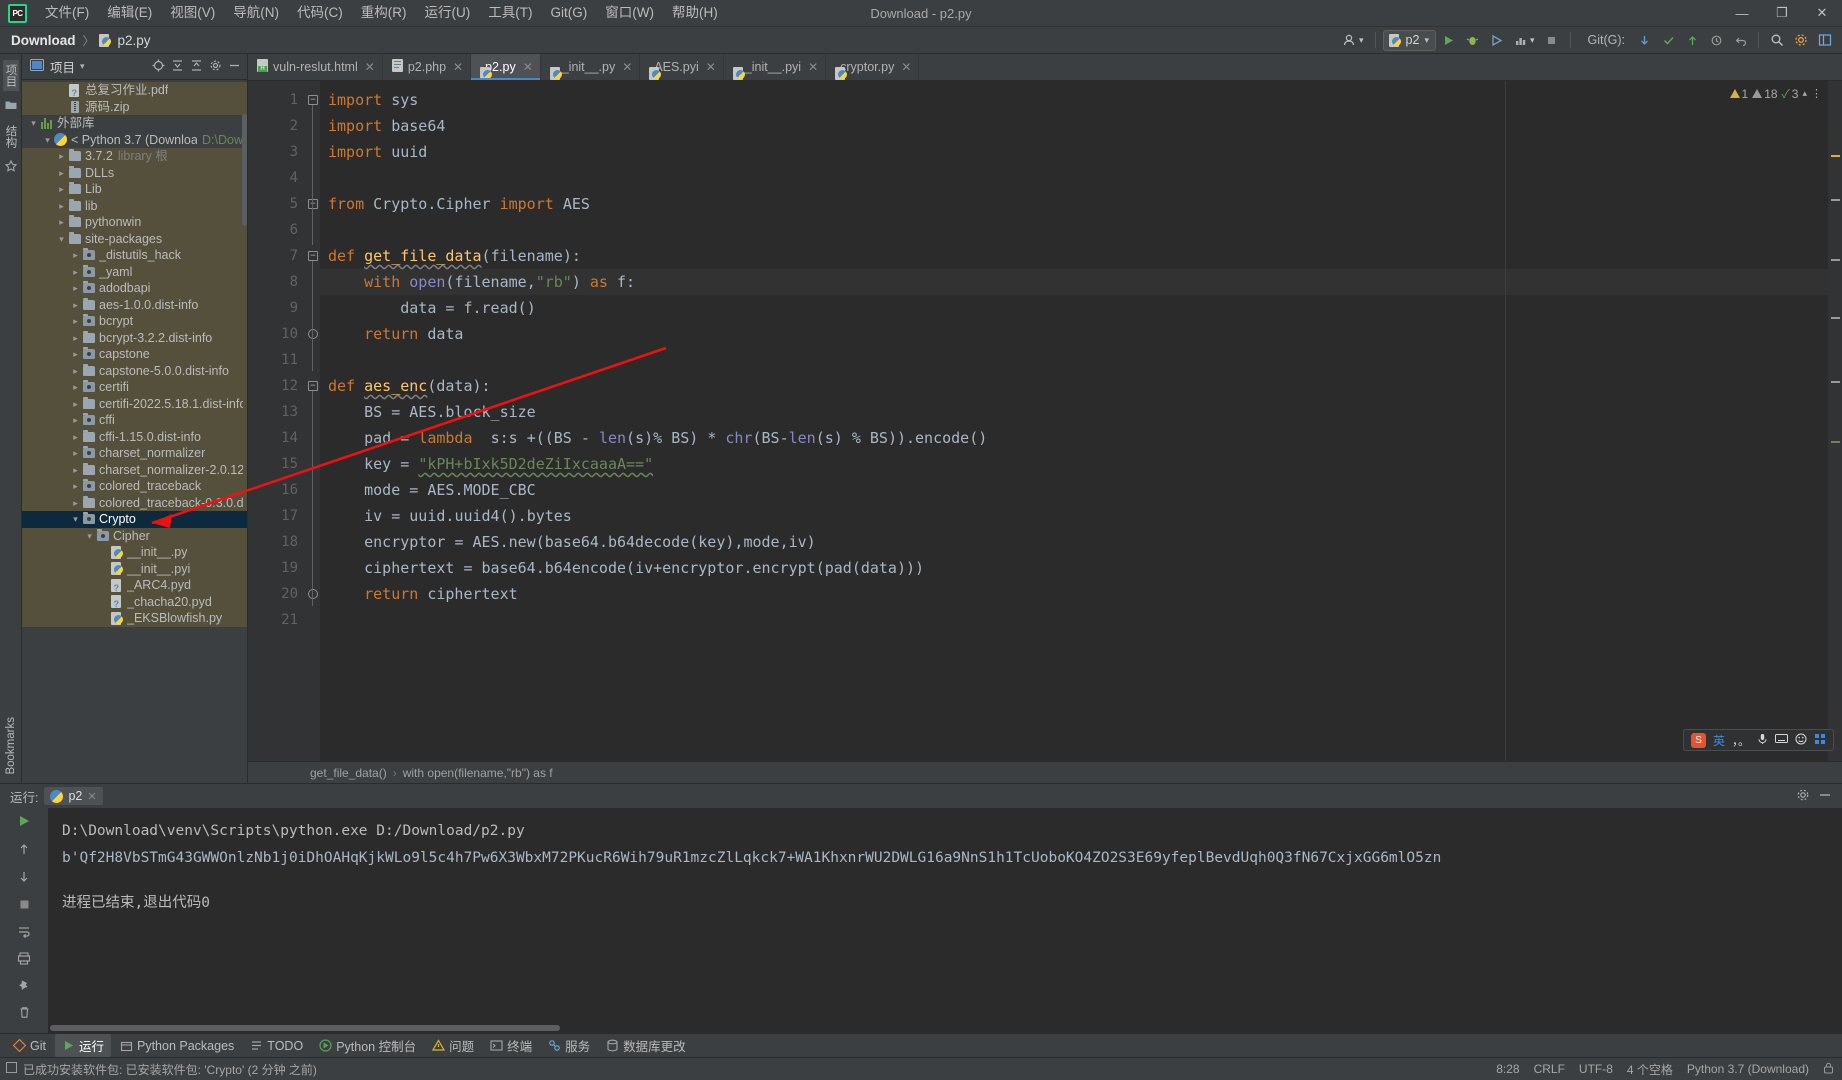 The height and width of the screenshot is (1080, 1842). What do you see at coordinates (1074, 282) in the screenshot?
I see `code-line: with open(filename,"rb") as f:` at bounding box center [1074, 282].